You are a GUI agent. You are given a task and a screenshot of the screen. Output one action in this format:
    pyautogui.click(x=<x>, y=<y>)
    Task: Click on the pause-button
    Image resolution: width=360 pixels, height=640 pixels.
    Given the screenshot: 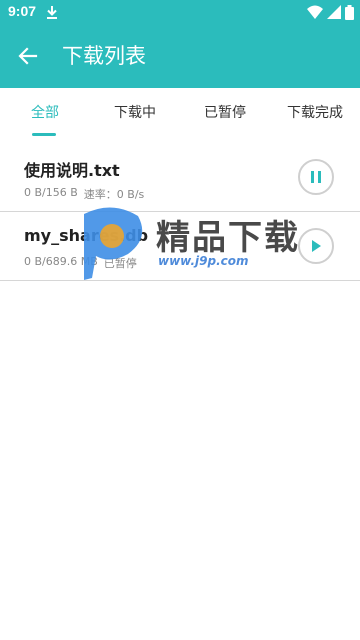 What is the action you would take?
    pyautogui.click(x=316, y=177)
    